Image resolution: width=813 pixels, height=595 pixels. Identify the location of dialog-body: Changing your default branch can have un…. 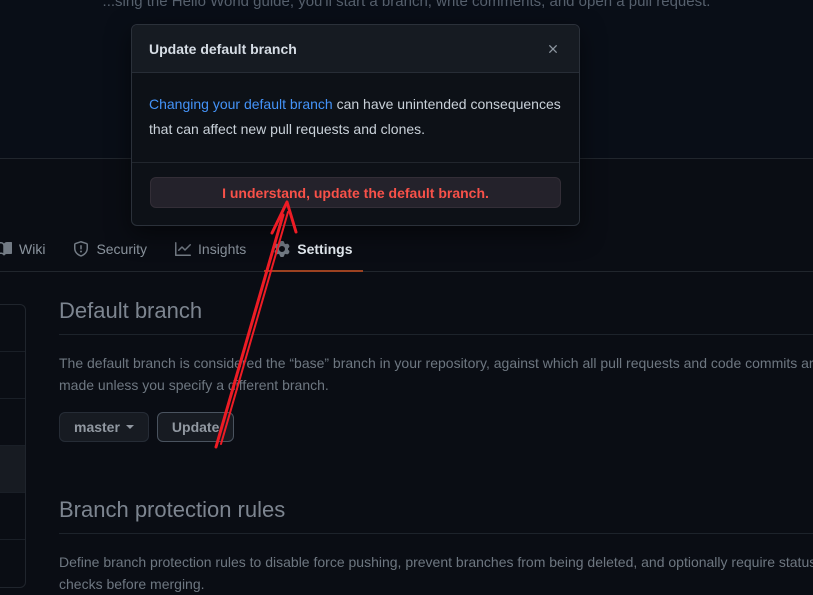
(355, 118).